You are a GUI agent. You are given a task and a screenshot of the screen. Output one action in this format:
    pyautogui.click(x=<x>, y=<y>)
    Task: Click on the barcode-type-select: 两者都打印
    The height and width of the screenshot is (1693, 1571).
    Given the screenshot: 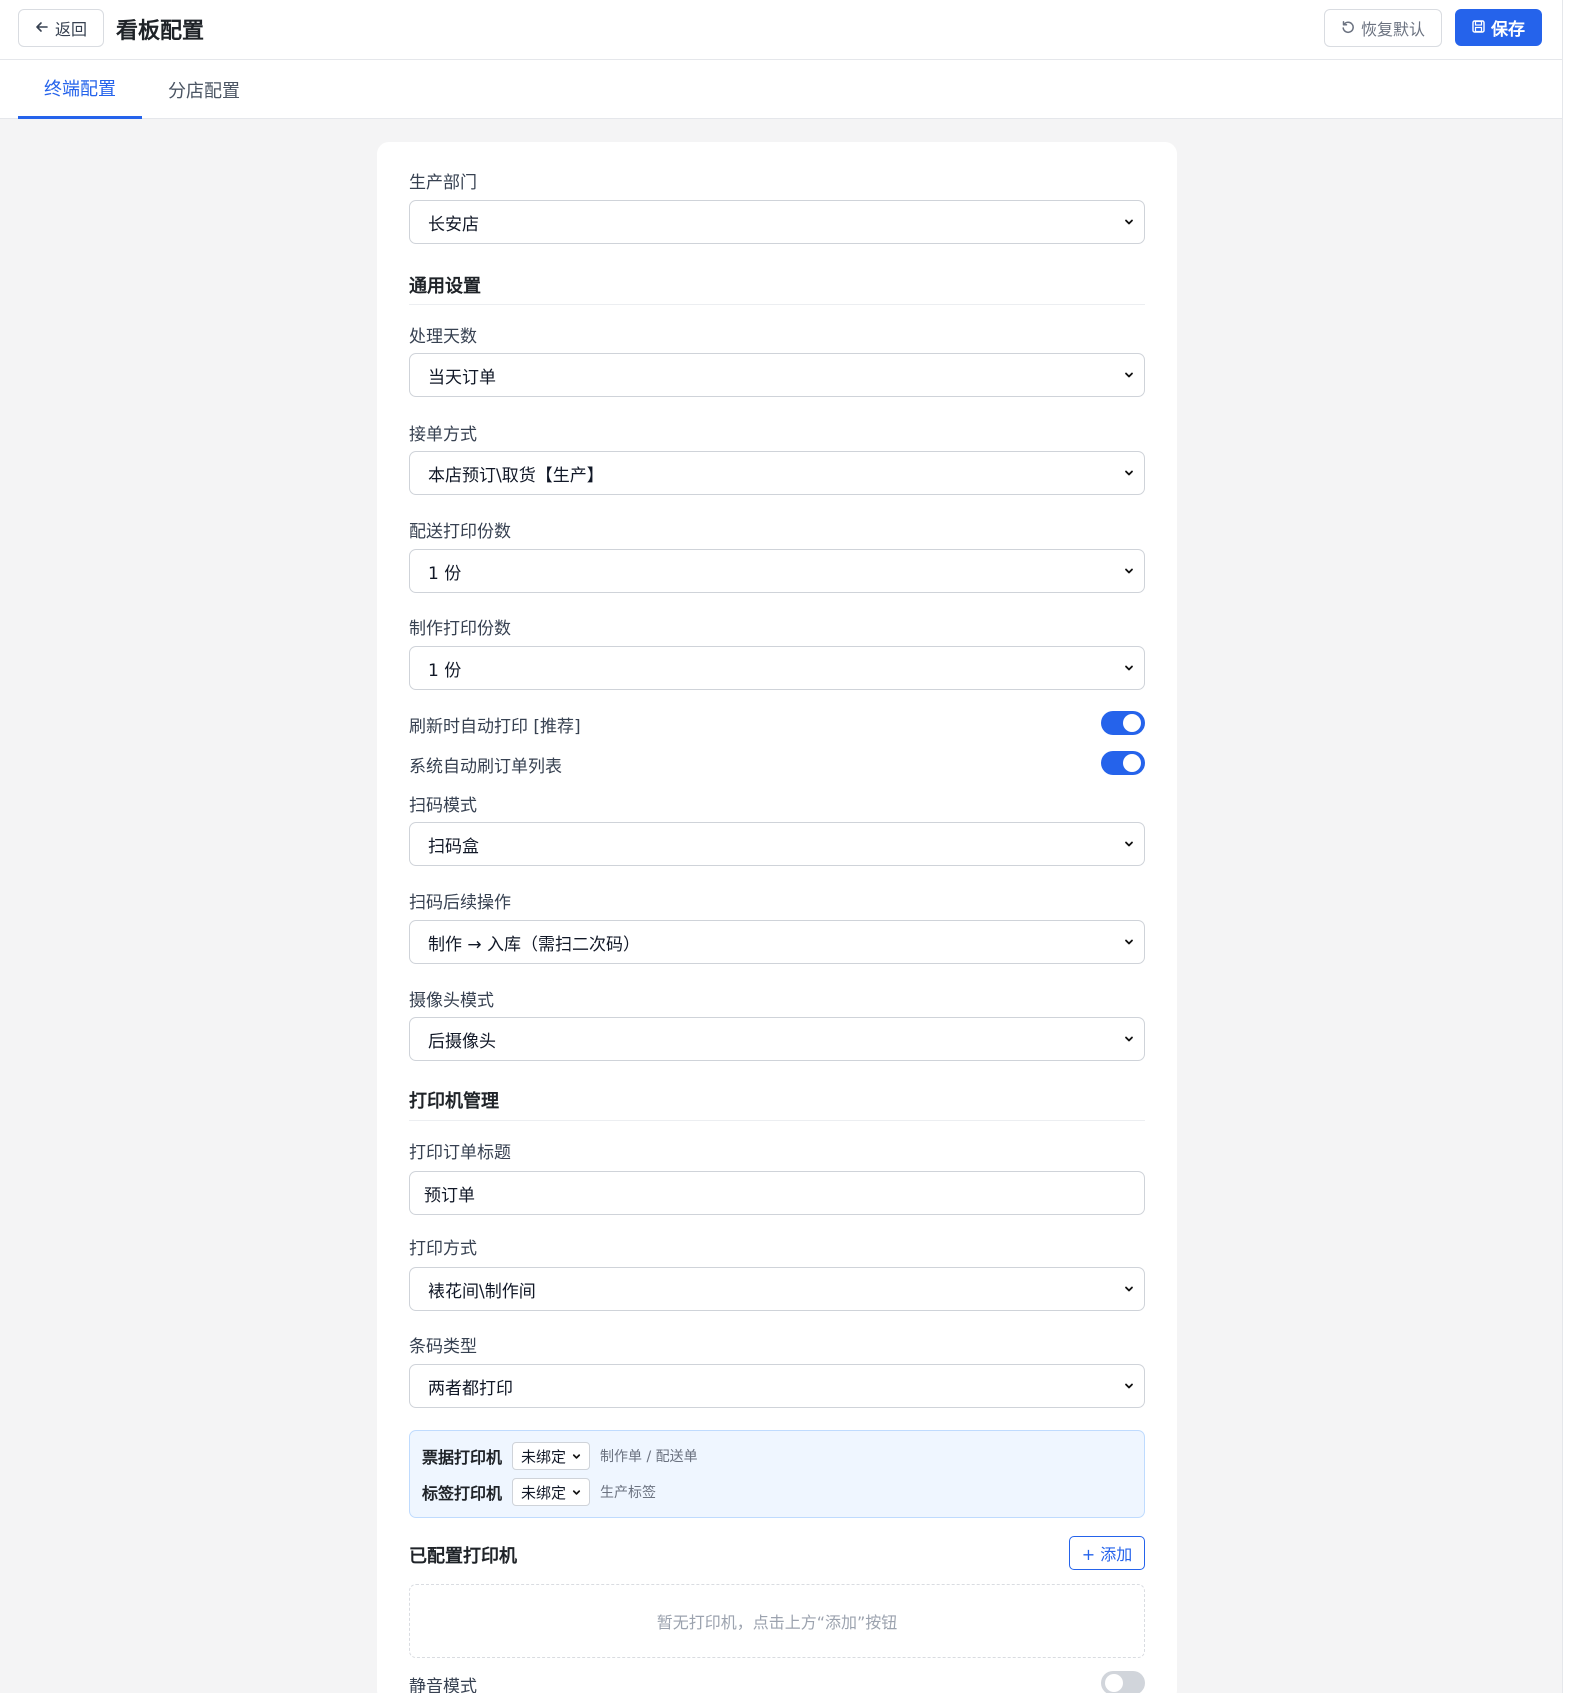 What is the action you would take?
    pyautogui.click(x=777, y=1386)
    